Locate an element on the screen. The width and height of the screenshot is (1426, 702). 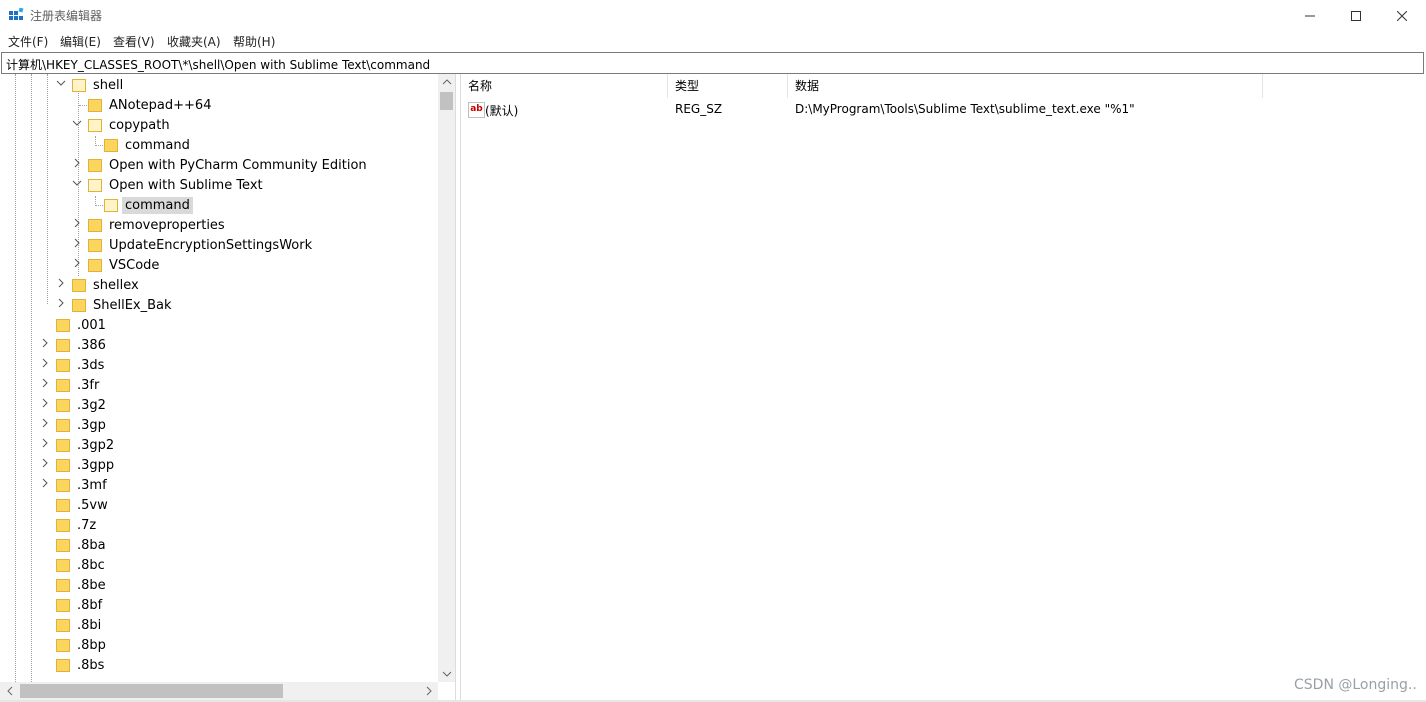
tree-node: UpdateEncryptionSettingsWork is located at coordinates (193, 245).